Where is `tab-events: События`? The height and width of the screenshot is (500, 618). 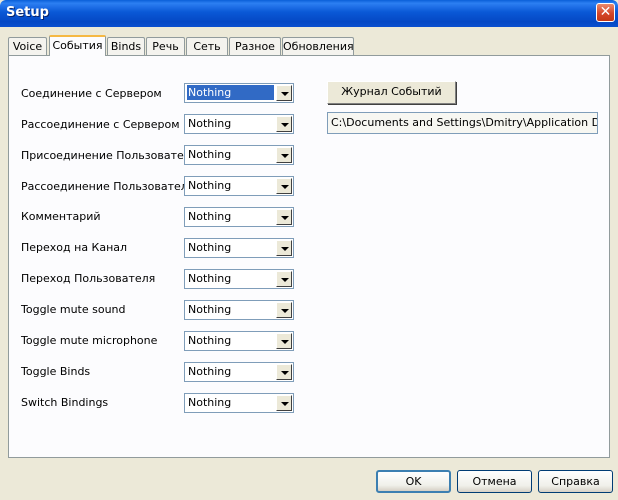 tab-events: События is located at coordinates (77, 45).